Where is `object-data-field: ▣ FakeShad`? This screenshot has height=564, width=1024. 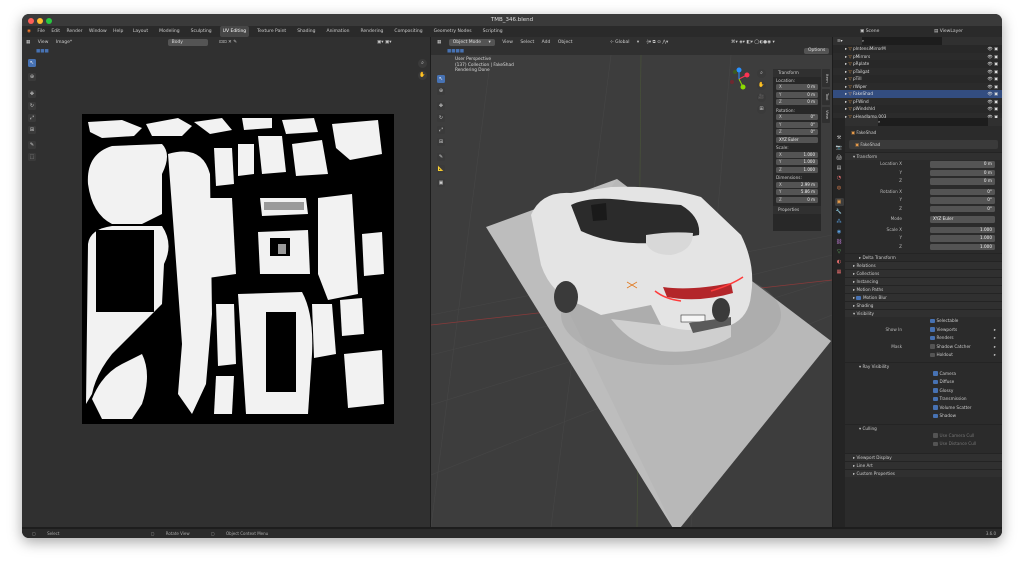 object-data-field: ▣ FakeShad is located at coordinates (923, 144).